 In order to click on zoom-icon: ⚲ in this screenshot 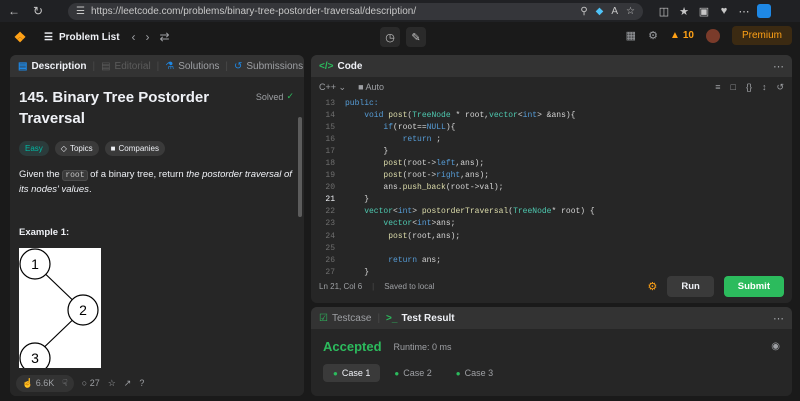, I will do `click(583, 11)`.